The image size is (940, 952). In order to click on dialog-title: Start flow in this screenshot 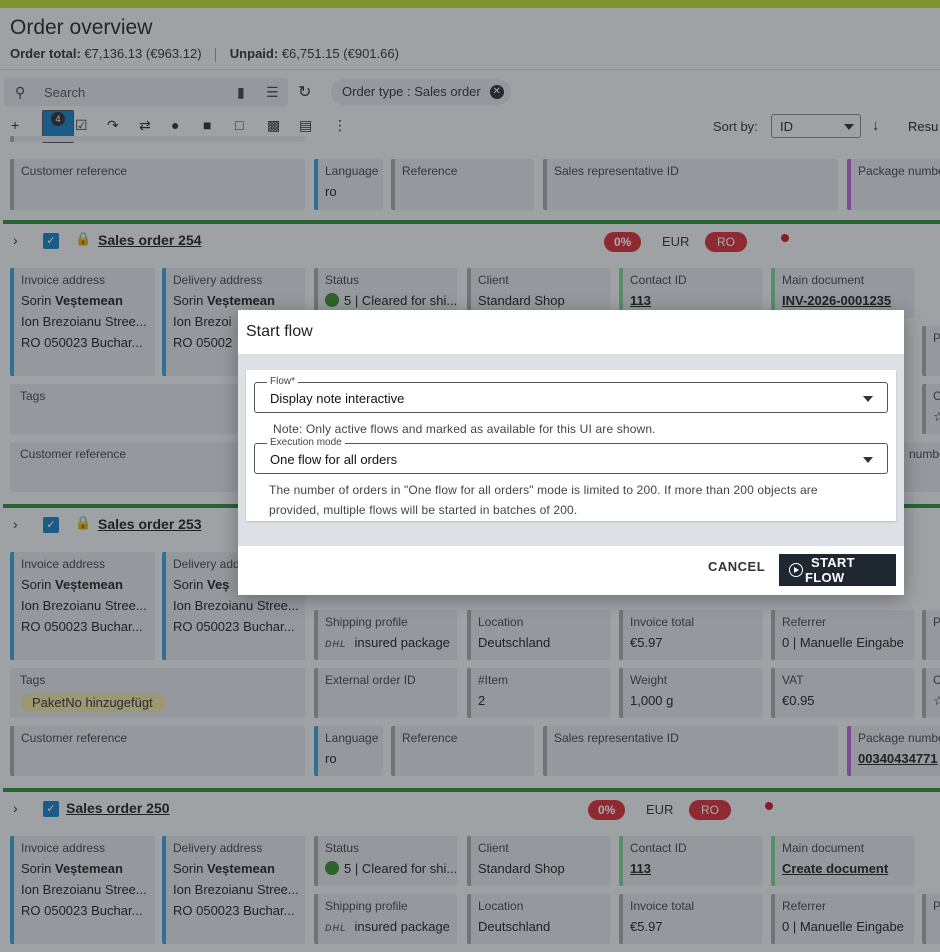, I will do `click(571, 332)`.